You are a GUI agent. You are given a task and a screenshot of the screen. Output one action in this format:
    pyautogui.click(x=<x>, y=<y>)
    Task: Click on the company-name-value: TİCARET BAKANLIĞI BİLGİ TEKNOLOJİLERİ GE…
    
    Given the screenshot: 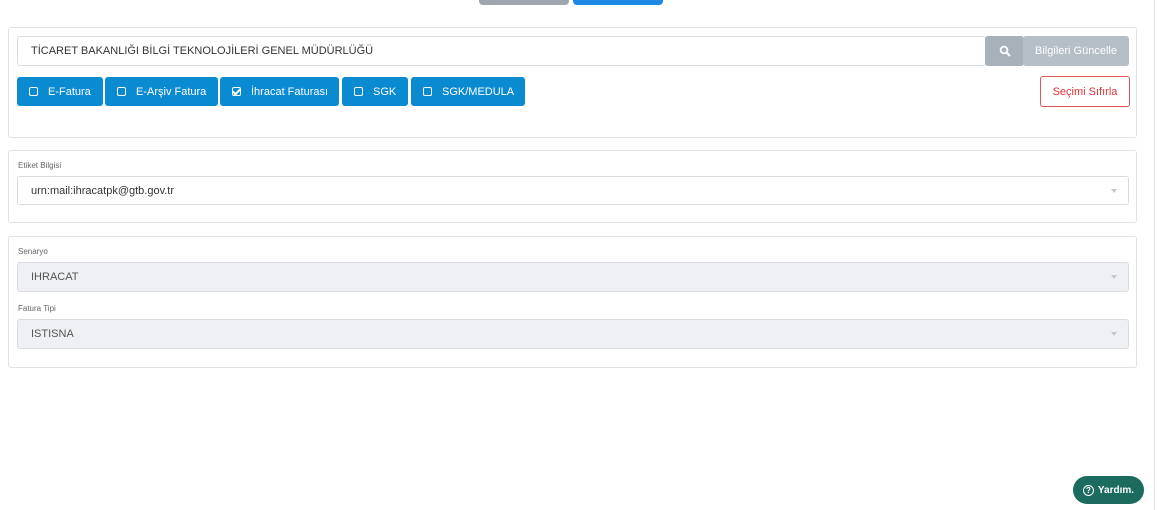 What is the action you would take?
    pyautogui.click(x=202, y=51)
    